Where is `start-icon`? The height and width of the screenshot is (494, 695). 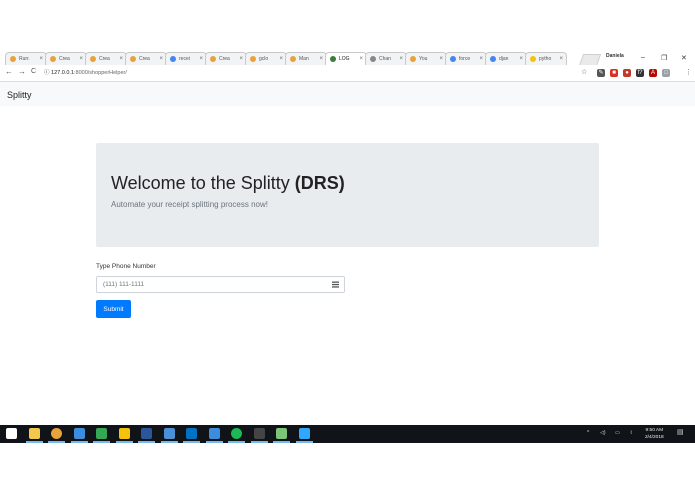
start-icon is located at coordinates (11, 433).